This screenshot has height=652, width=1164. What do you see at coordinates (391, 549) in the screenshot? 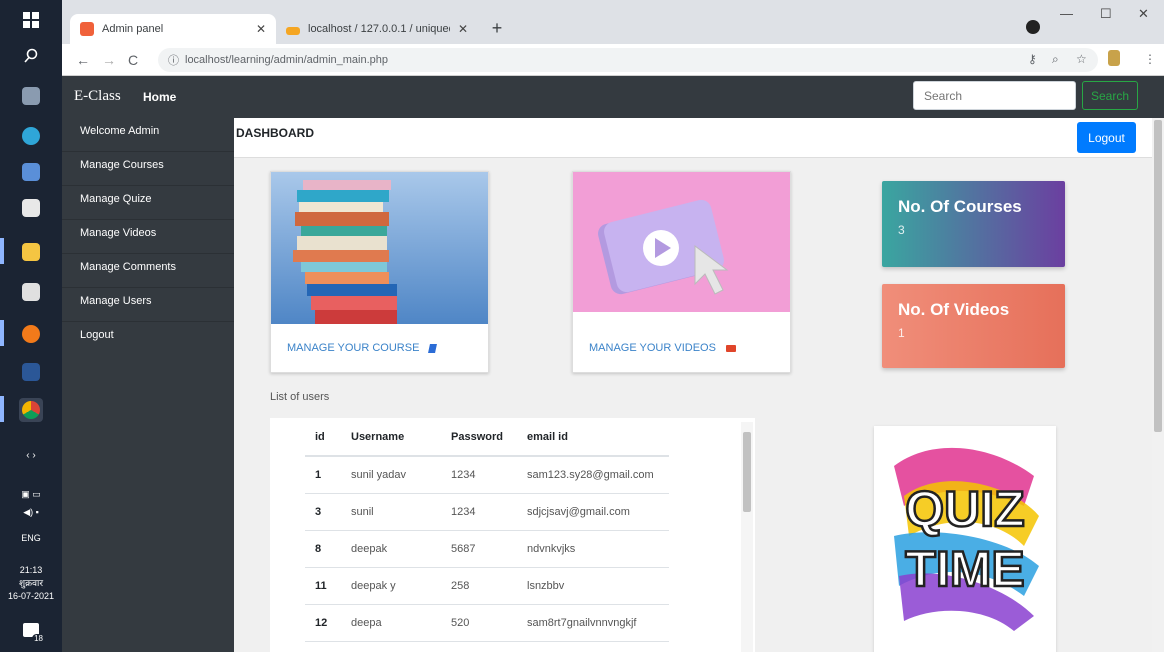
I see `cell-username: deepak` at bounding box center [391, 549].